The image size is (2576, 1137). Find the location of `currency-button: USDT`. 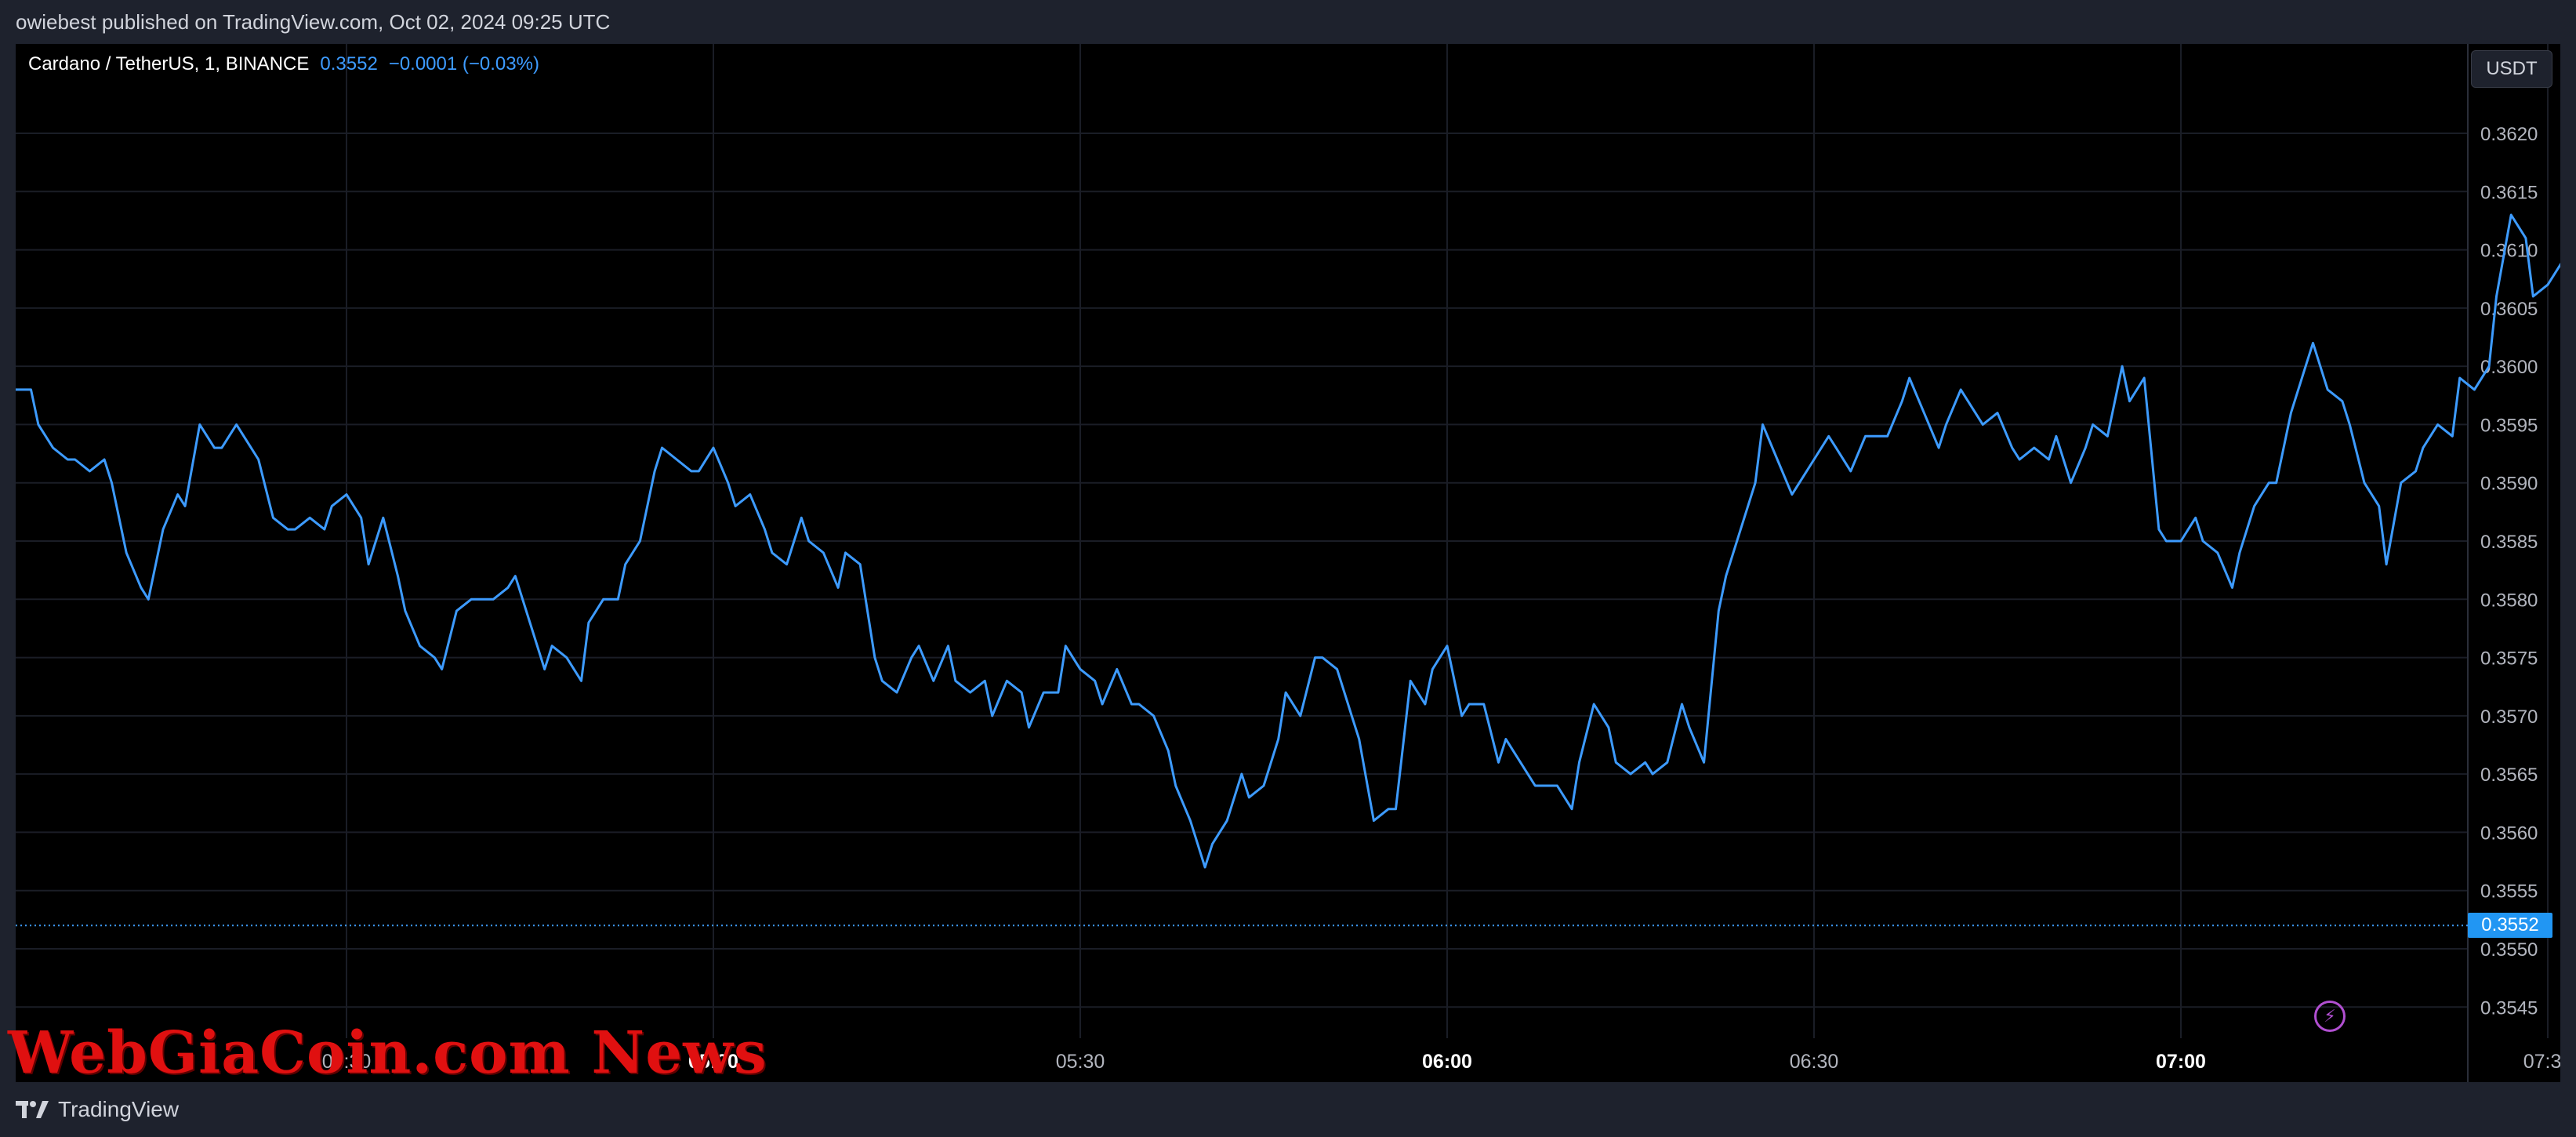

currency-button: USDT is located at coordinates (2511, 69).